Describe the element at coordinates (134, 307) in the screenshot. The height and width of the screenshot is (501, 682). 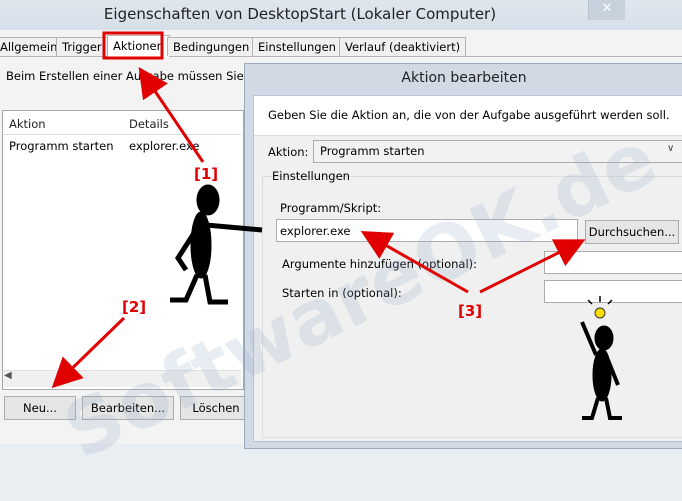
I see `callout-2: [2]` at that location.